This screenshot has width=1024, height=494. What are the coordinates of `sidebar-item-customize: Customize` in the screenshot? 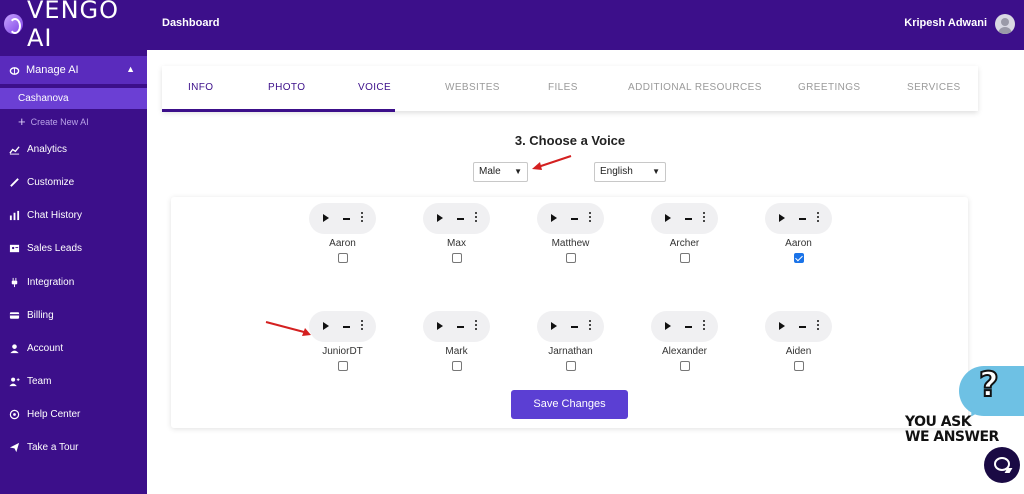 It's located at (41, 182).